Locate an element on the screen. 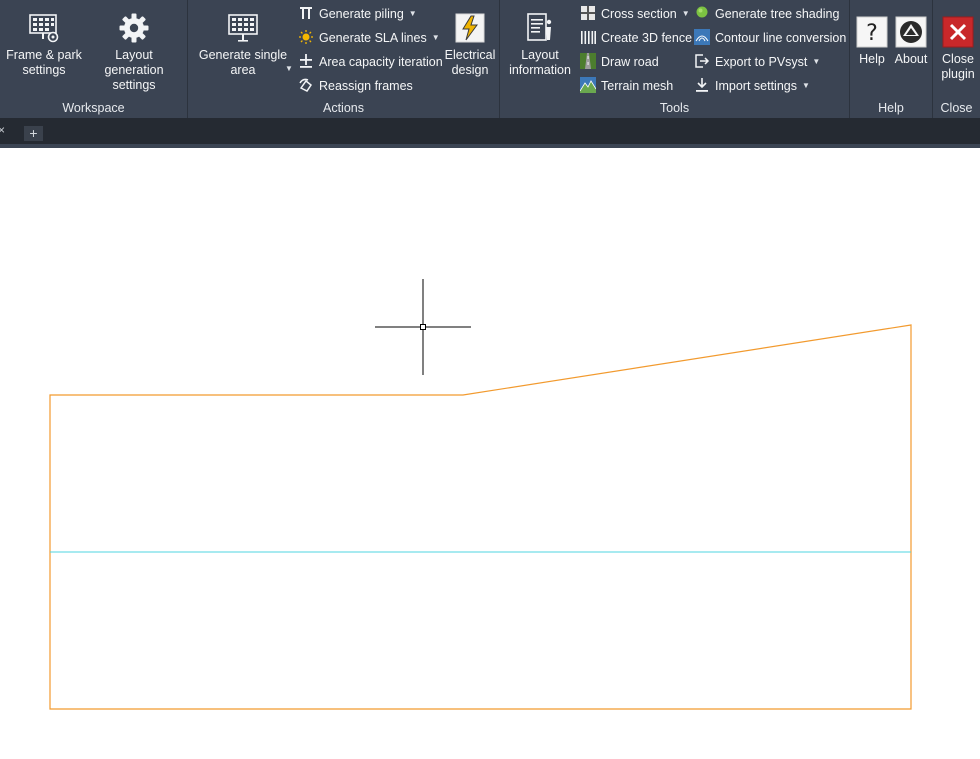 The height and width of the screenshot is (759, 980). document-tab-bar is located at coordinates (490, 131).